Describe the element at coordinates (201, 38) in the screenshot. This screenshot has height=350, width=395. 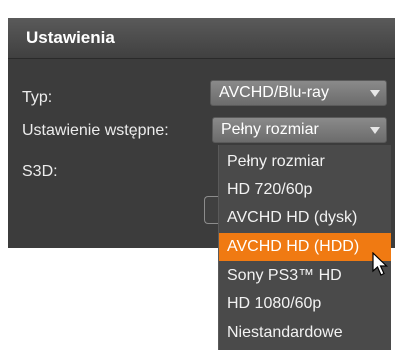
I see `panel-header: Ustawienia` at that location.